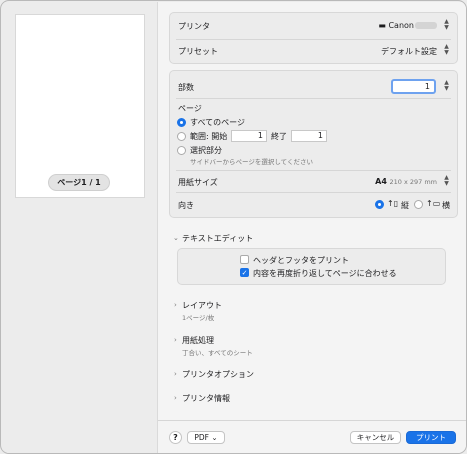  Describe the element at coordinates (206, 398) in the screenshot. I see `printer-info-section-title: プリンタ情報` at that location.